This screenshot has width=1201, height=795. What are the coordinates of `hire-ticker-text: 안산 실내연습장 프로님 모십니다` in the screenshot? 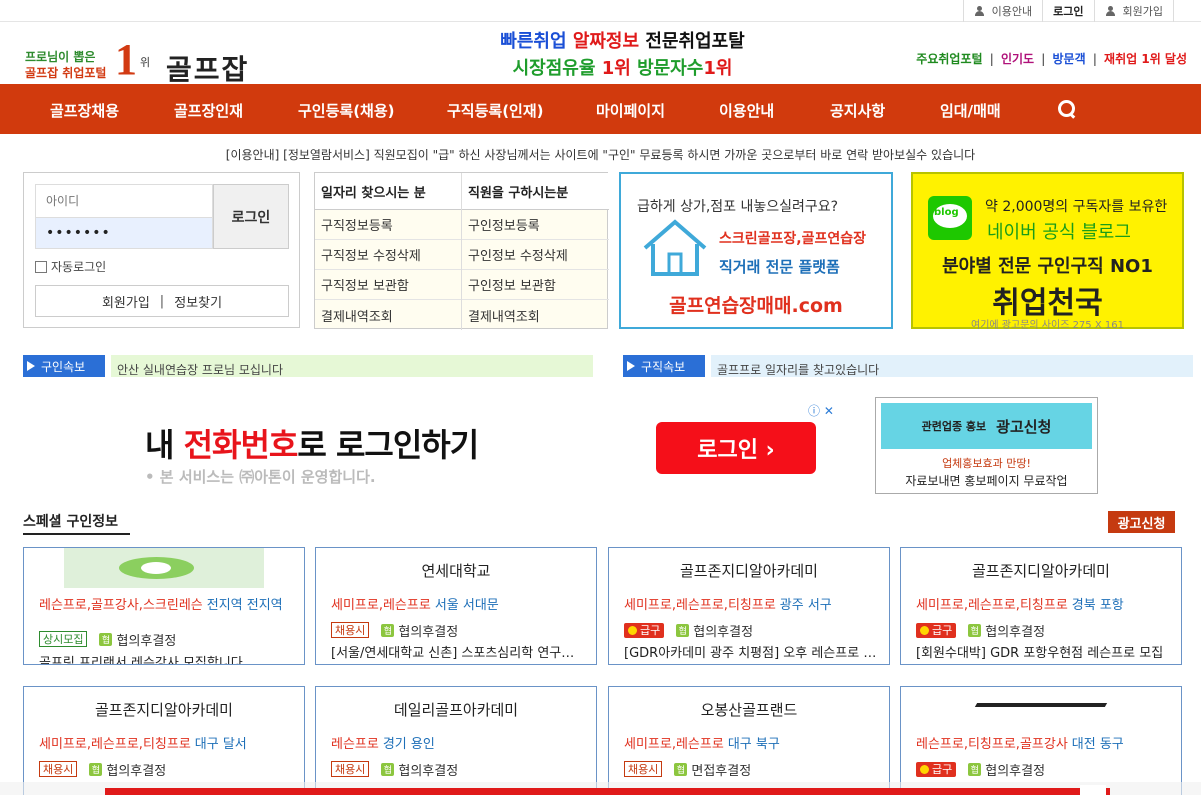 It's located at (200, 370).